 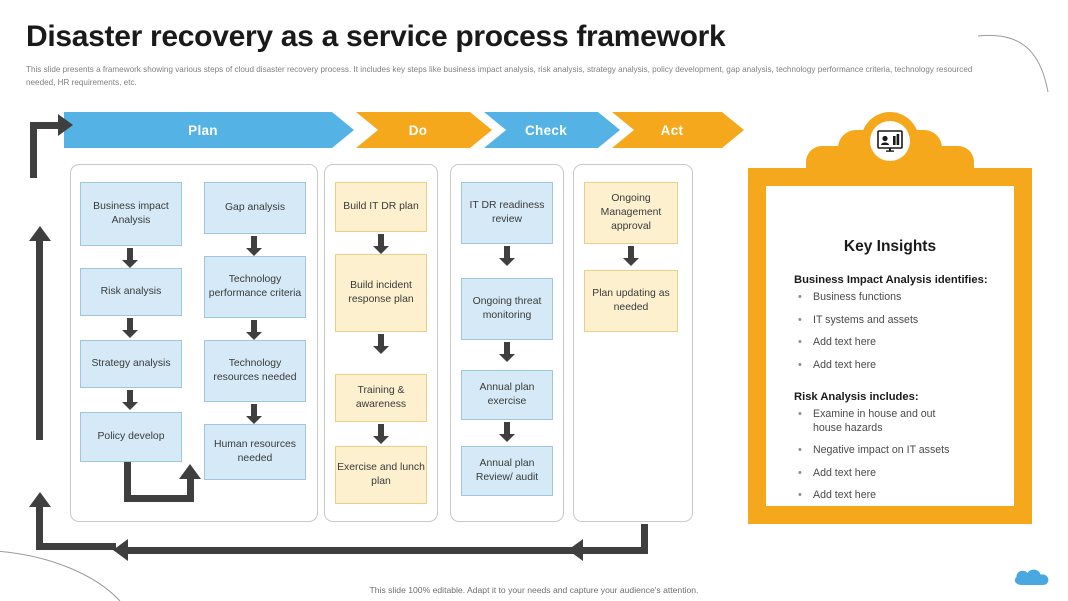 I want to click on step-label: Strategy analysis, so click(x=131, y=364).